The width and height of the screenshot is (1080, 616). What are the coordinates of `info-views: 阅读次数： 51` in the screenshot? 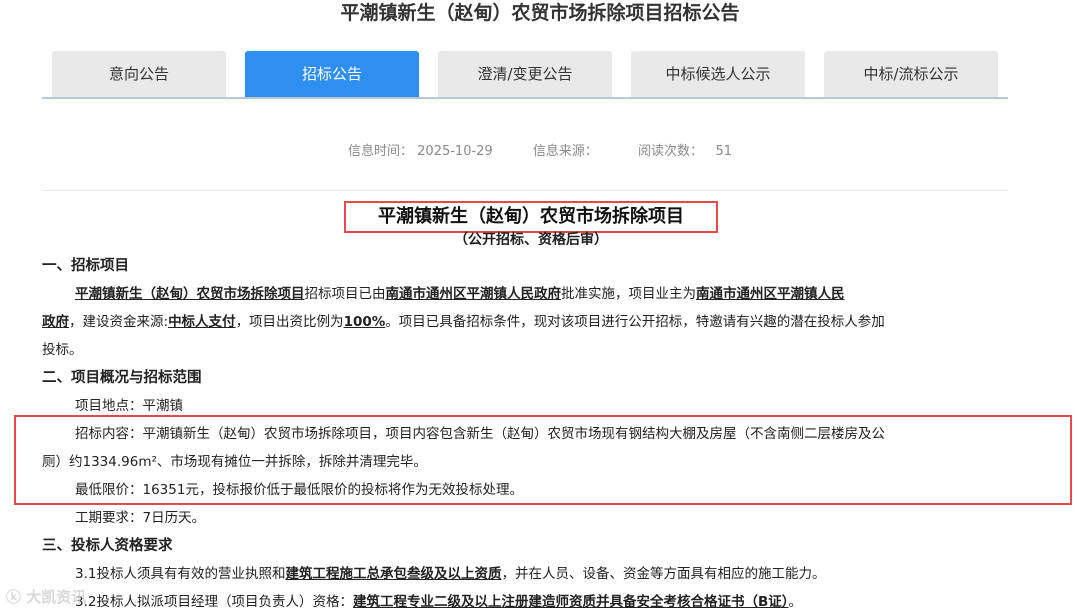 It's located at (685, 151).